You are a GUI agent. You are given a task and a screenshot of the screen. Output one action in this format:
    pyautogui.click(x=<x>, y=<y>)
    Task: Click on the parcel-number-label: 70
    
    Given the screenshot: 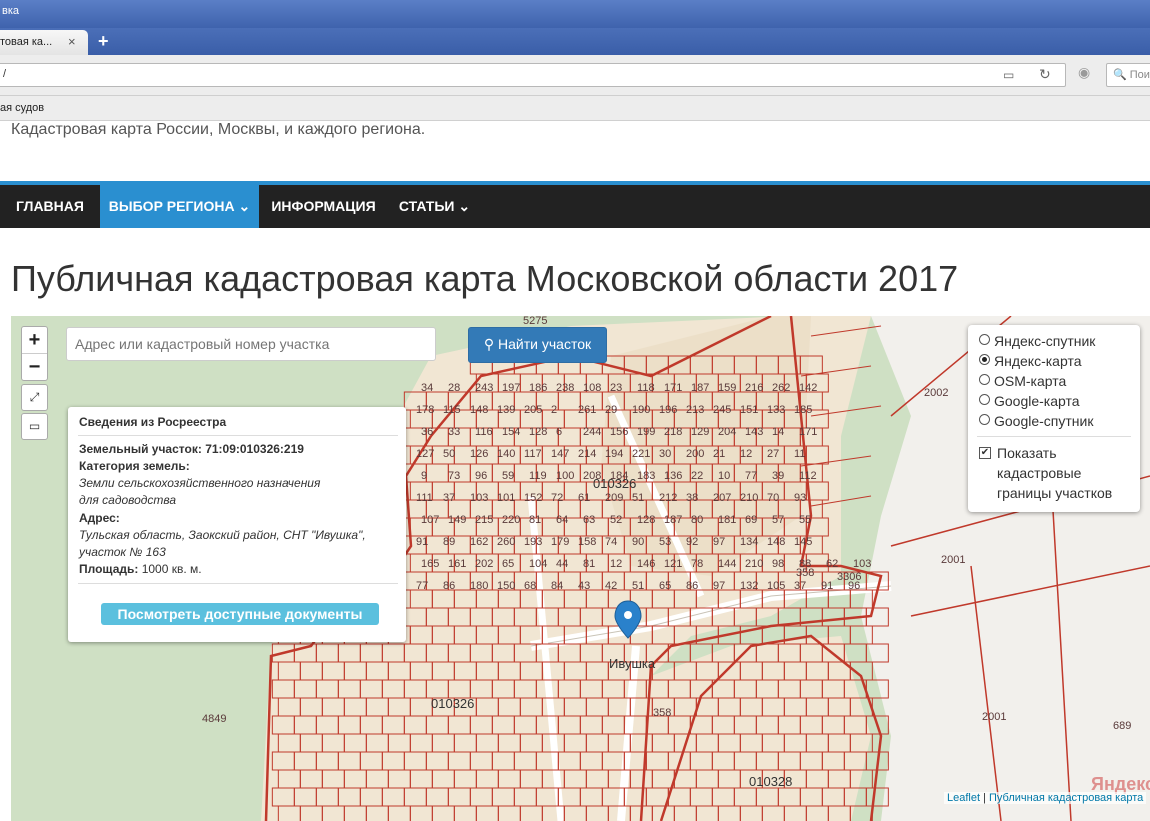 What is the action you would take?
    pyautogui.click(x=773, y=498)
    